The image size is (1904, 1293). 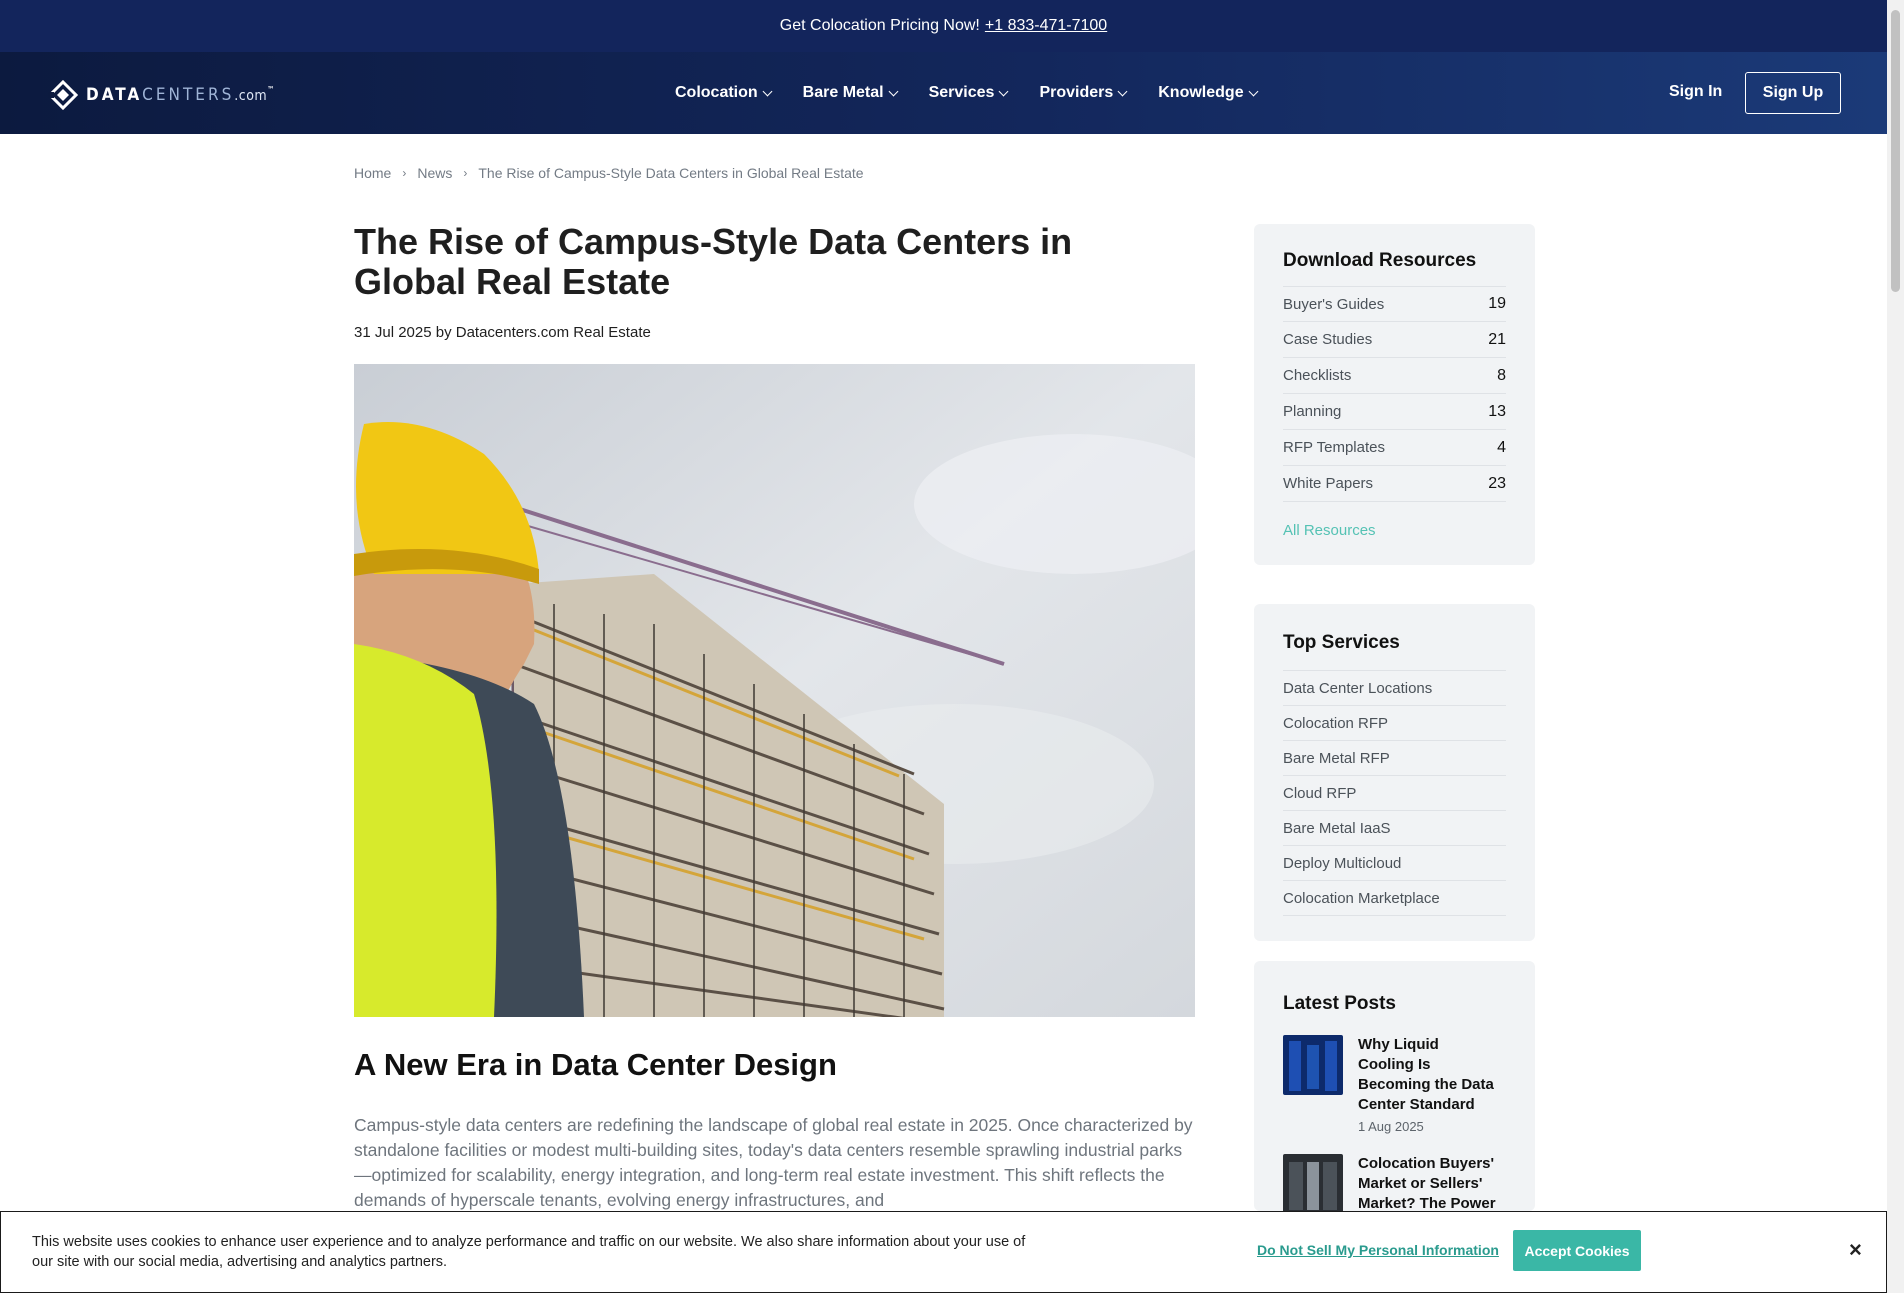 What do you see at coordinates (1394, 828) in the screenshot?
I see `service-link: Bare Metal IaaS` at bounding box center [1394, 828].